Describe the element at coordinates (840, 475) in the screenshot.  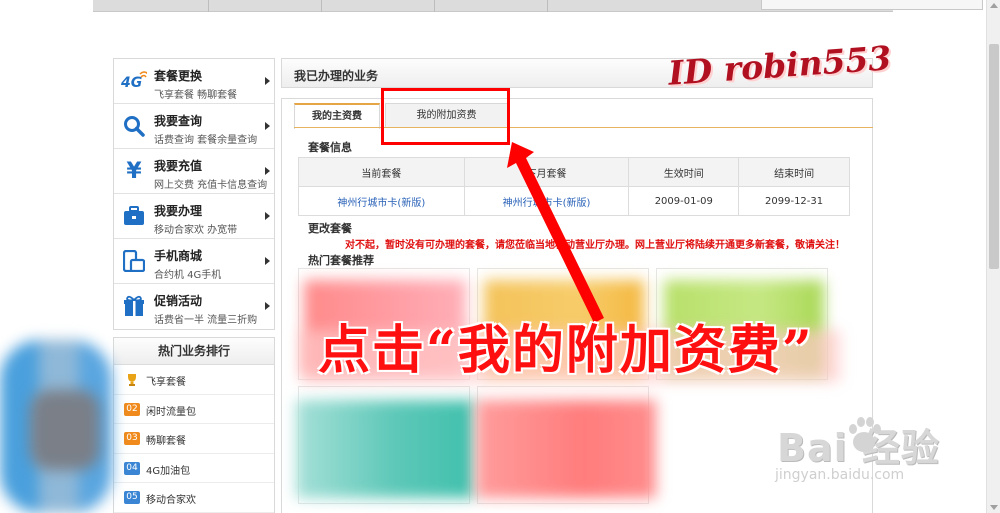
I see `baidu-url: jingyan.baidu.com` at that location.